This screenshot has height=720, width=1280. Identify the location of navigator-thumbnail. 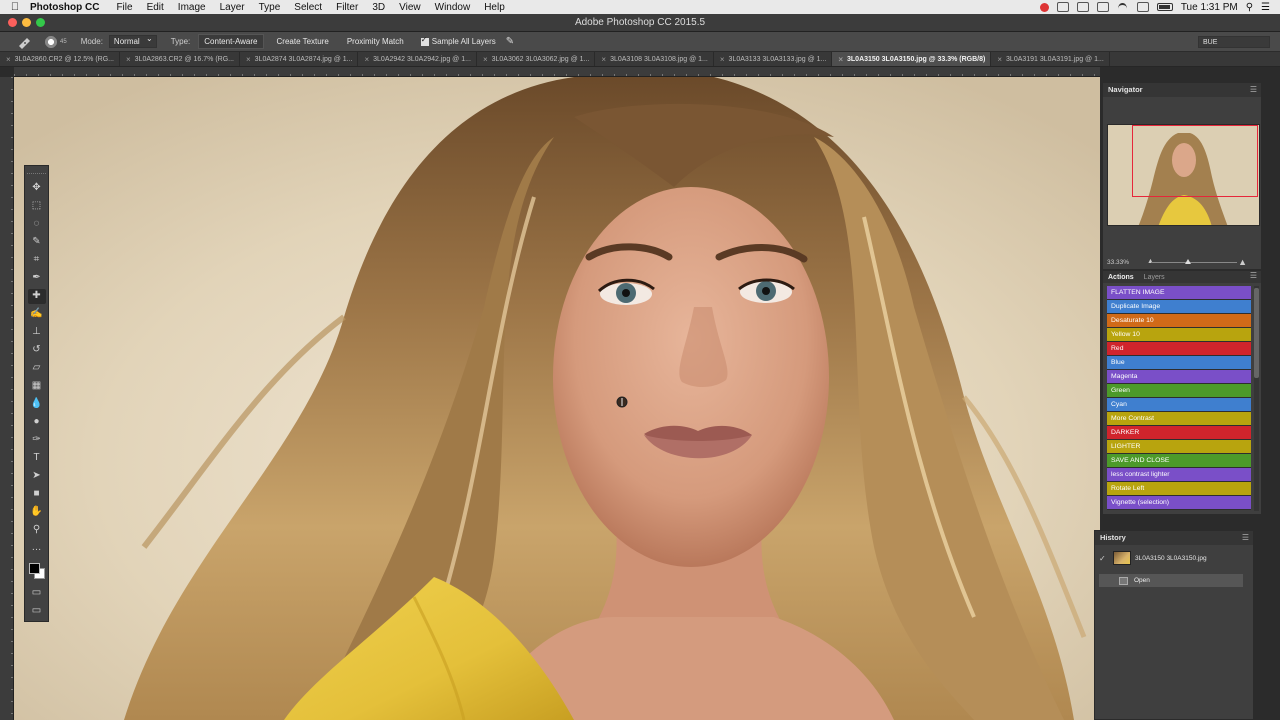
(1183, 175).